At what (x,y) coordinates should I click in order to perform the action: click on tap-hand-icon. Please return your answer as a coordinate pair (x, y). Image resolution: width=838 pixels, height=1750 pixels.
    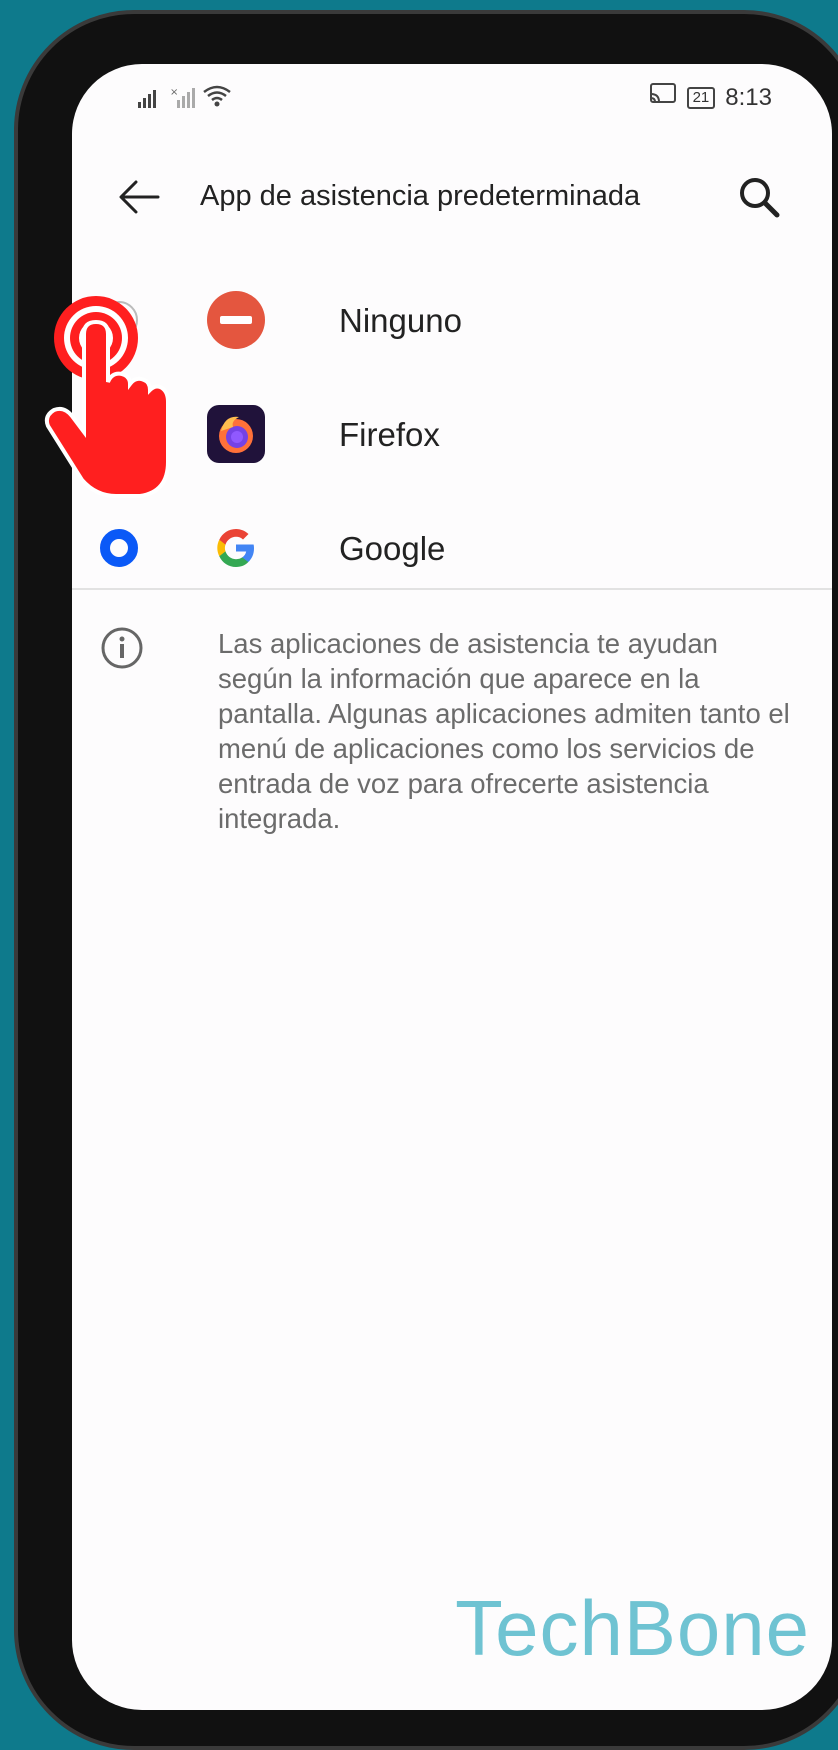
    Looking at the image, I should click on (114, 396).